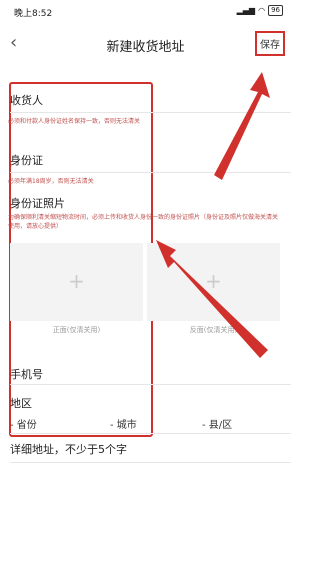 The width and height of the screenshot is (320, 579). Describe the element at coordinates (212, 299) in the screenshot. I see `arrow-to-form` at that location.